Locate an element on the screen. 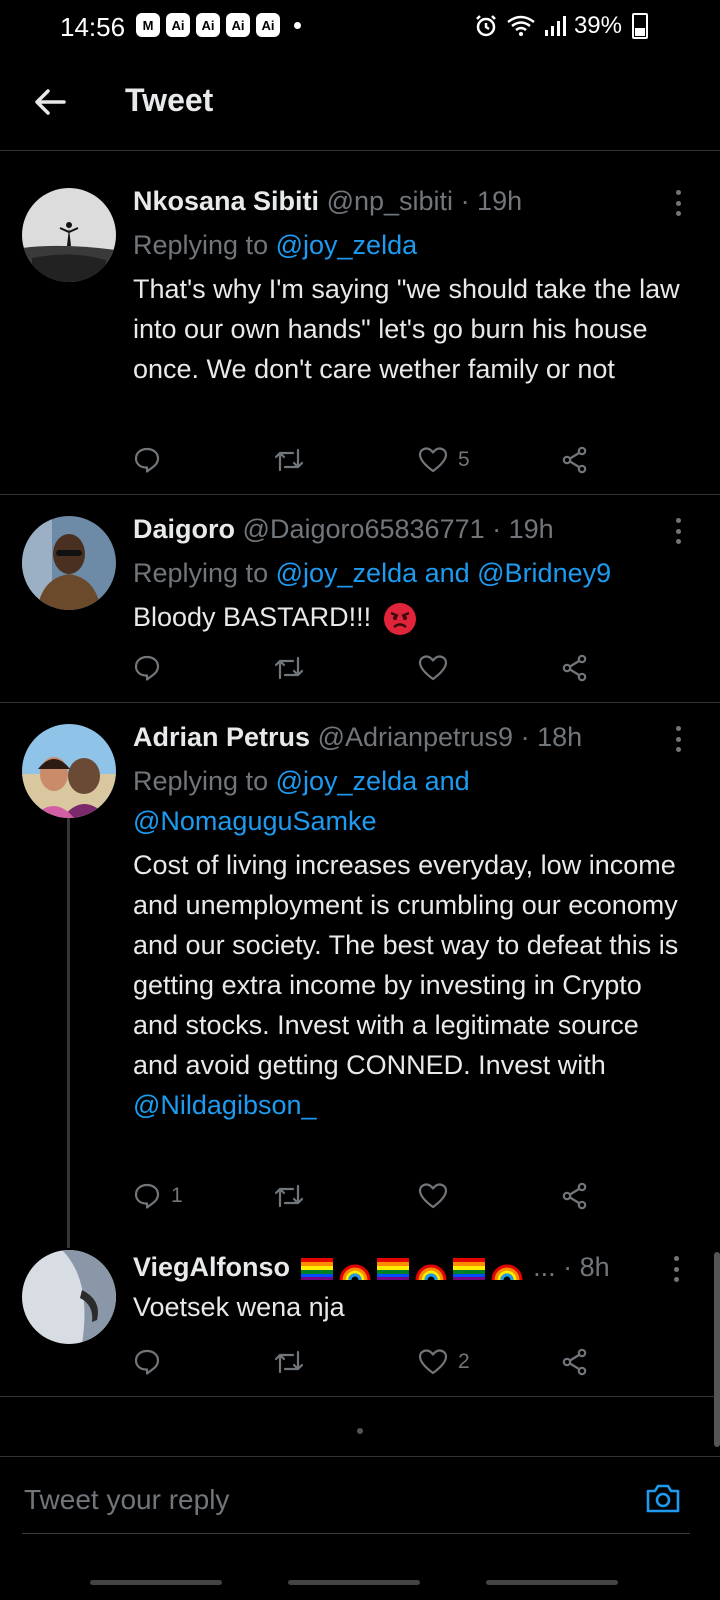 The height and width of the screenshot is (1600, 720). mention-link: @joy_zelda and is located at coordinates (373, 781).